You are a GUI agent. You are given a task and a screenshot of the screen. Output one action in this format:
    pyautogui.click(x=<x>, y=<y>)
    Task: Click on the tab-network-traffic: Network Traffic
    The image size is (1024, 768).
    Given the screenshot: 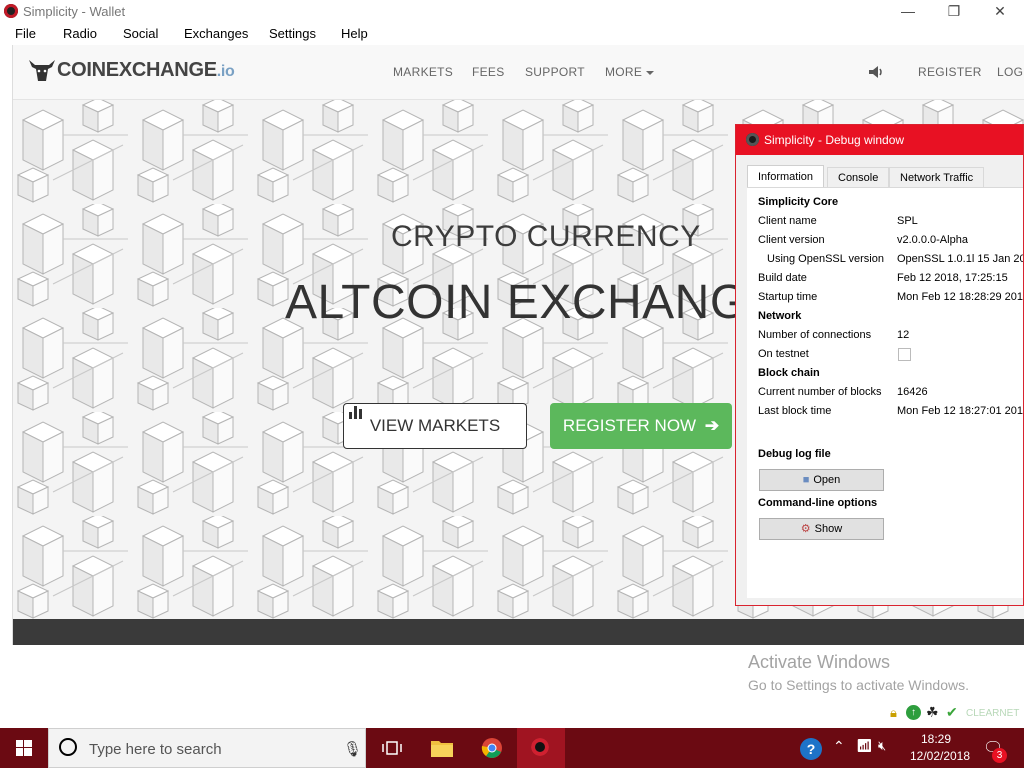 What is the action you would take?
    pyautogui.click(x=937, y=177)
    